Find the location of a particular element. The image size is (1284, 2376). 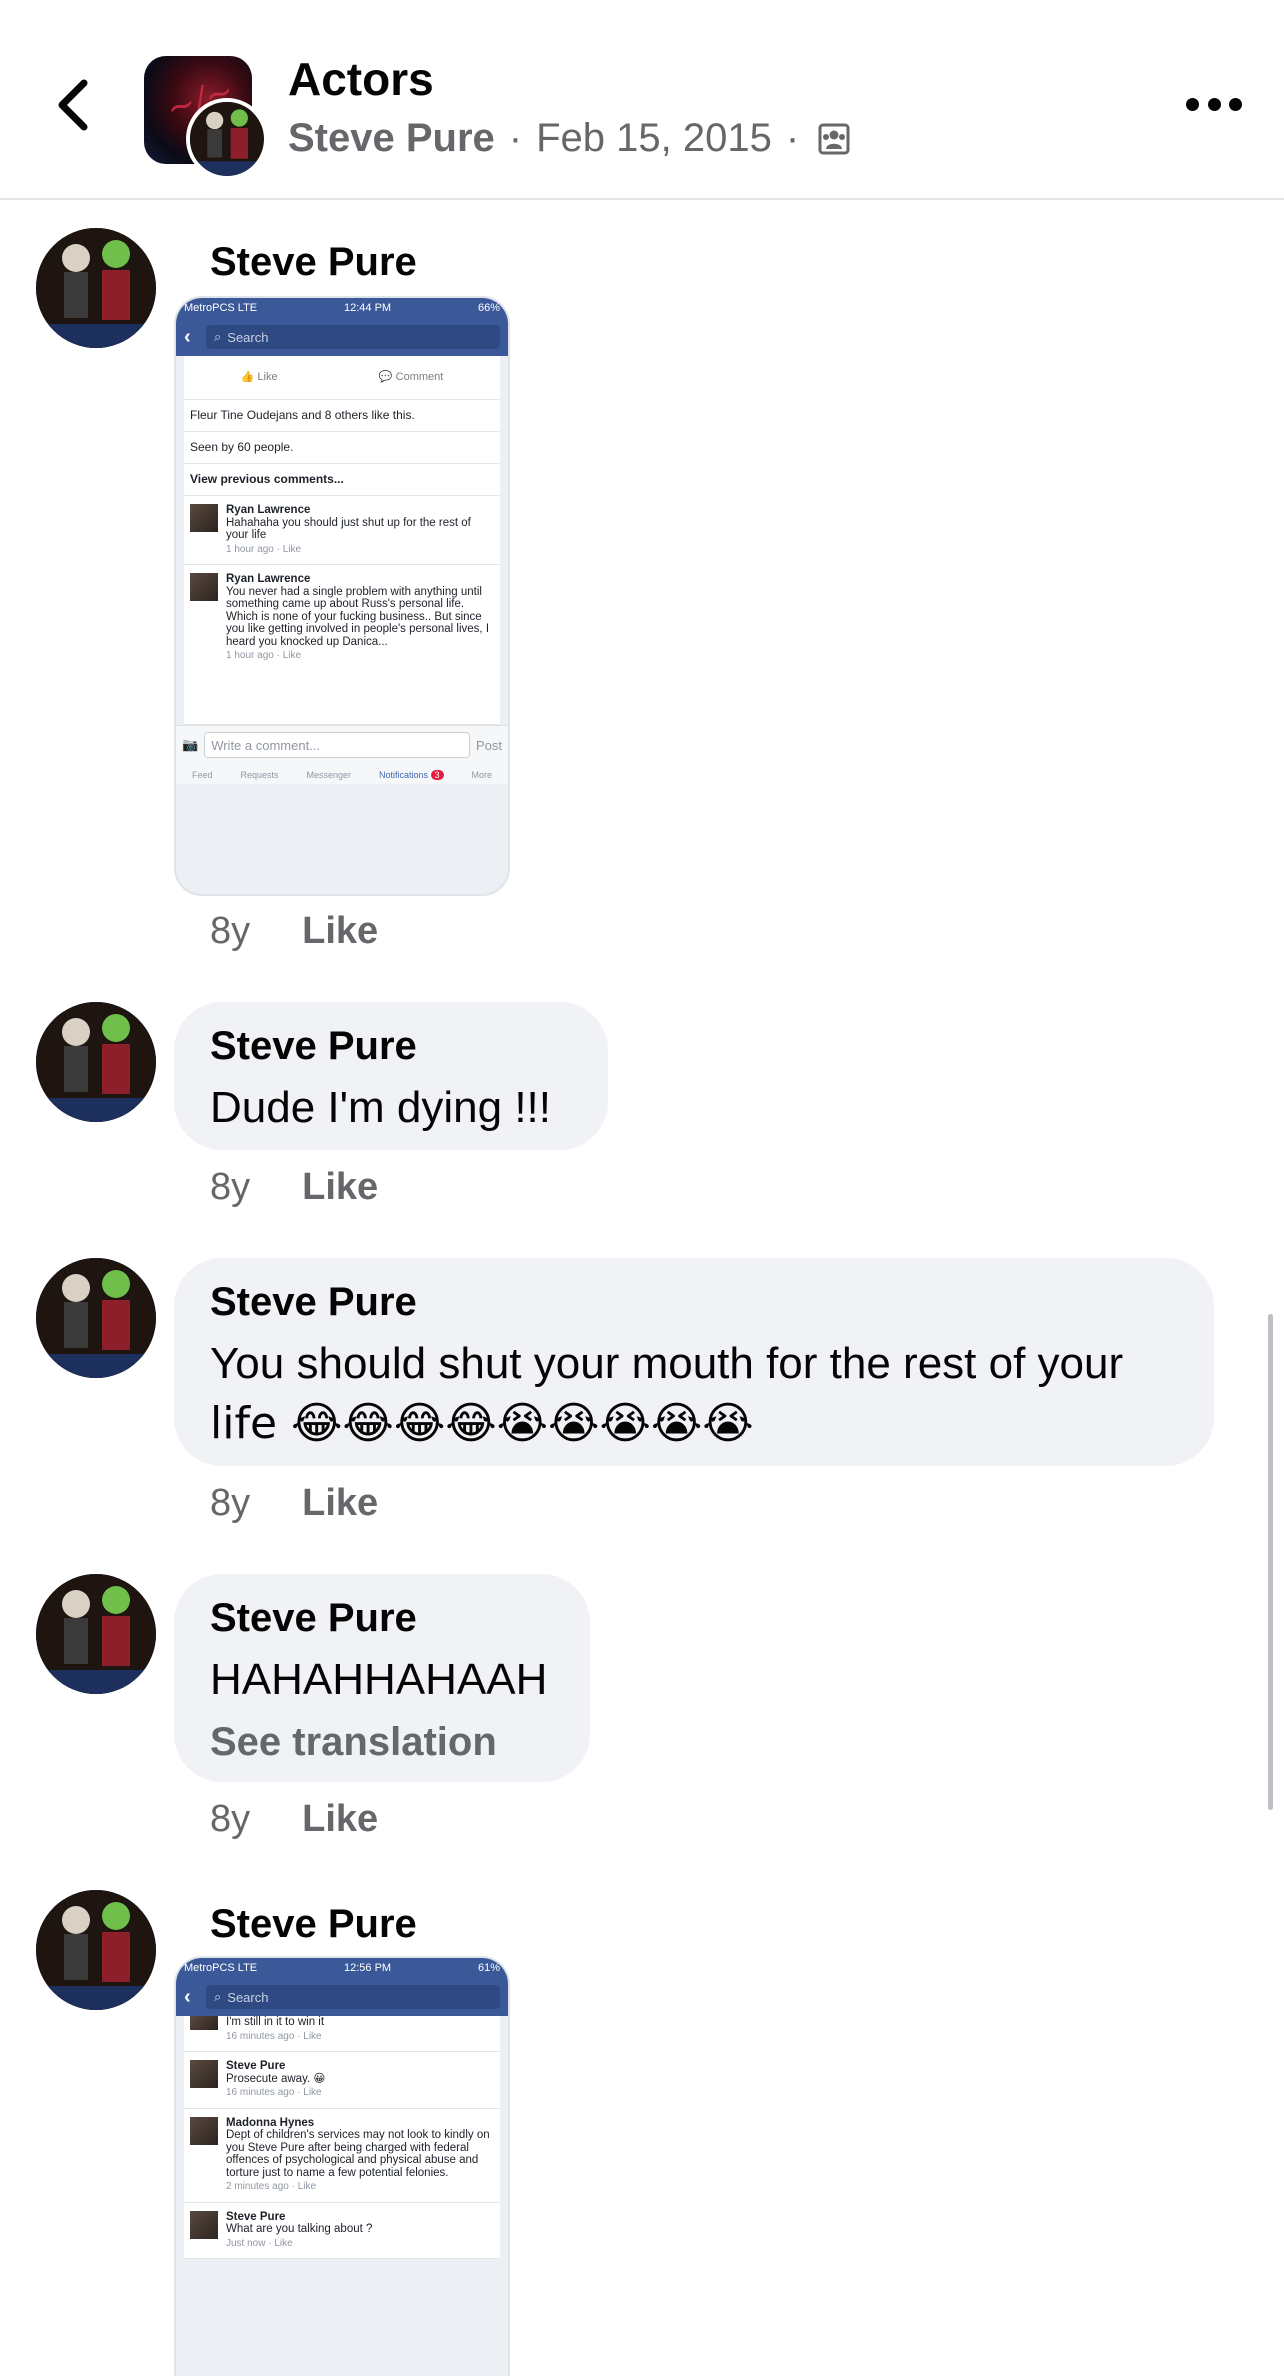

back-button is located at coordinates (72, 105).